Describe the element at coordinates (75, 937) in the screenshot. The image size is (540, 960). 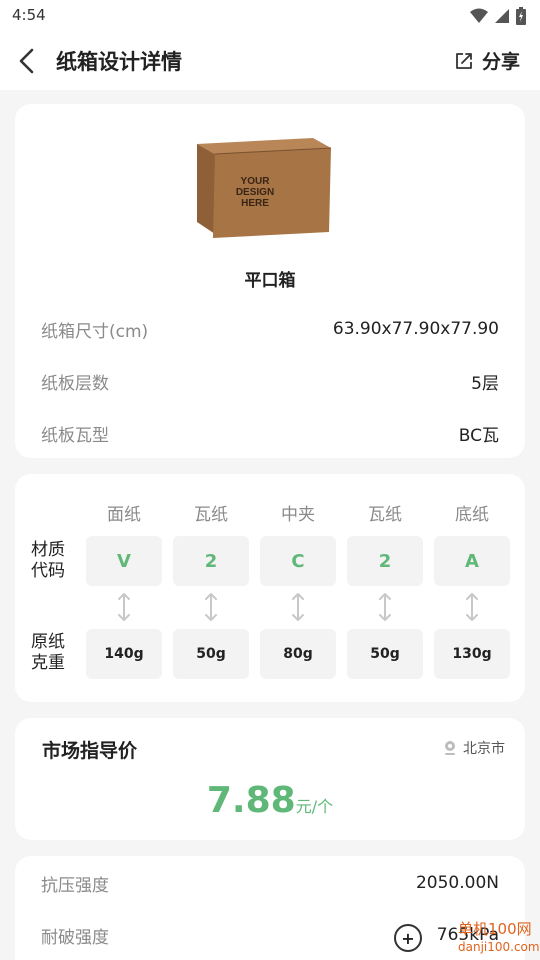
I see `info-label: 耐破强度` at that location.